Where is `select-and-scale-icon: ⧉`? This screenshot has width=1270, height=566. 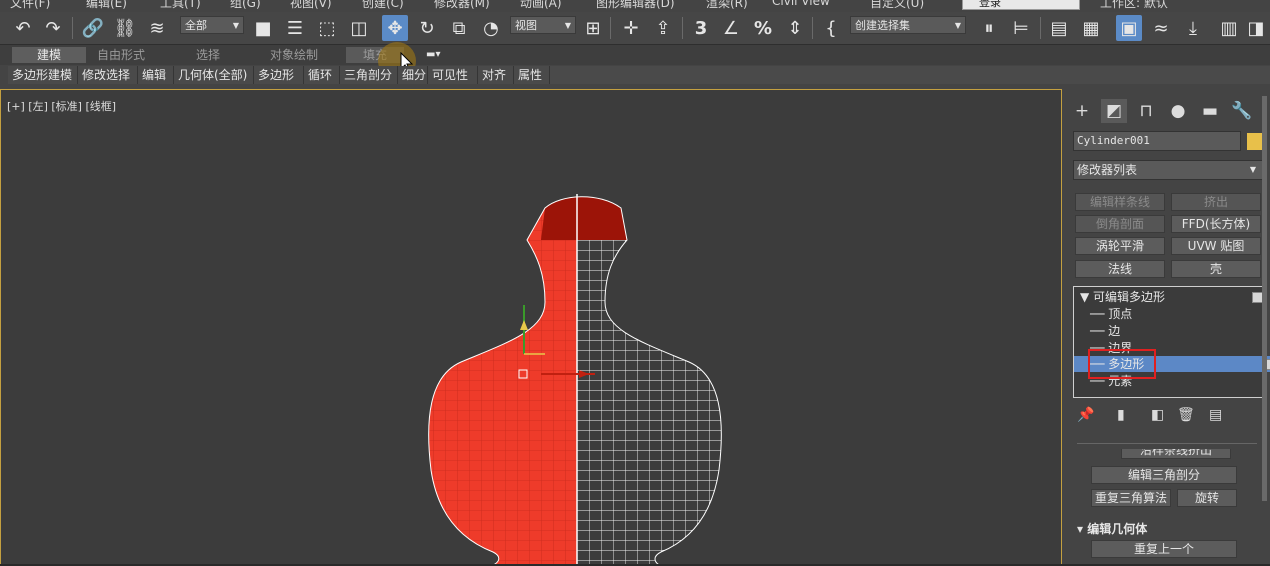 select-and-scale-icon: ⧉ is located at coordinates (459, 28).